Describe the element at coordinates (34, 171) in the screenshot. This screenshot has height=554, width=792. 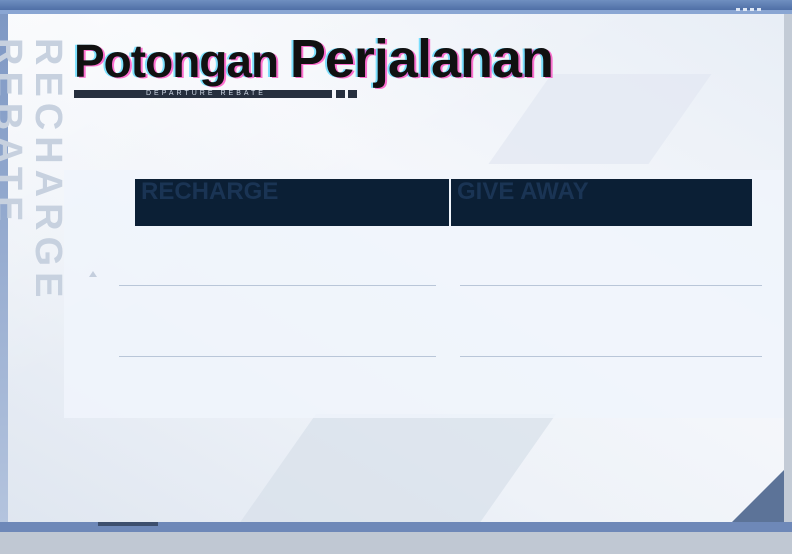
I see `vertical-watermark-text: RECHARGE REBATE` at that location.